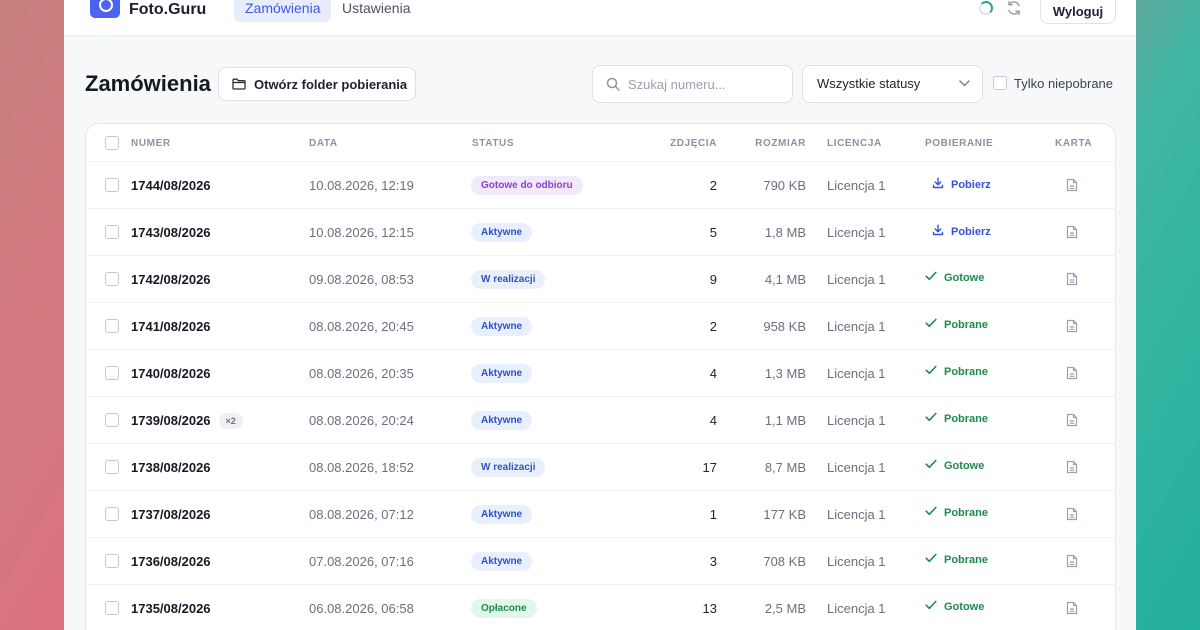  Describe the element at coordinates (1078, 12) in the screenshot. I see `logout-button: Wyloguj` at that location.